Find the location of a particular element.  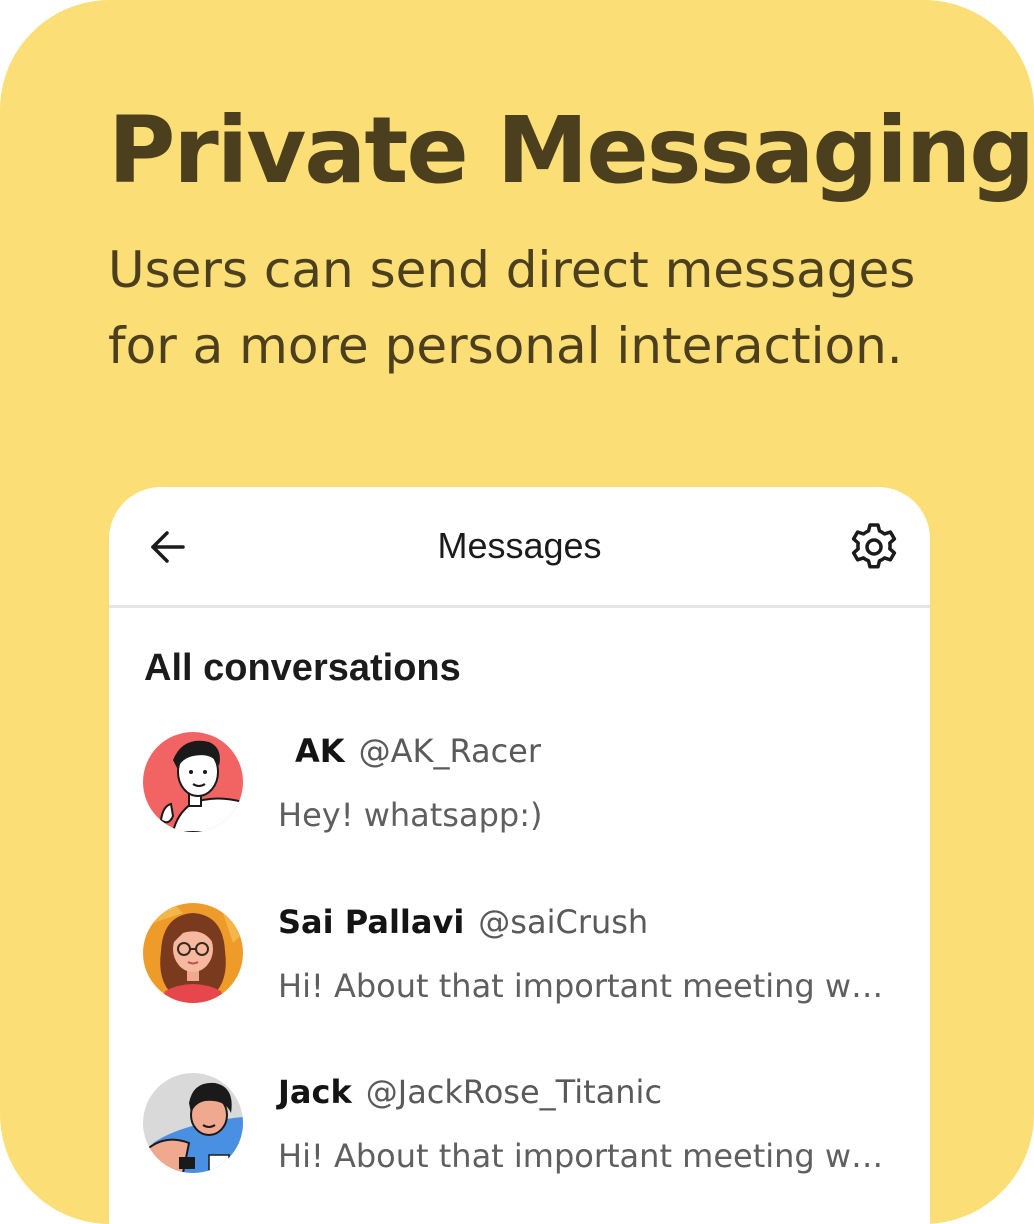

section-title: All conversations is located at coordinates (302, 668).